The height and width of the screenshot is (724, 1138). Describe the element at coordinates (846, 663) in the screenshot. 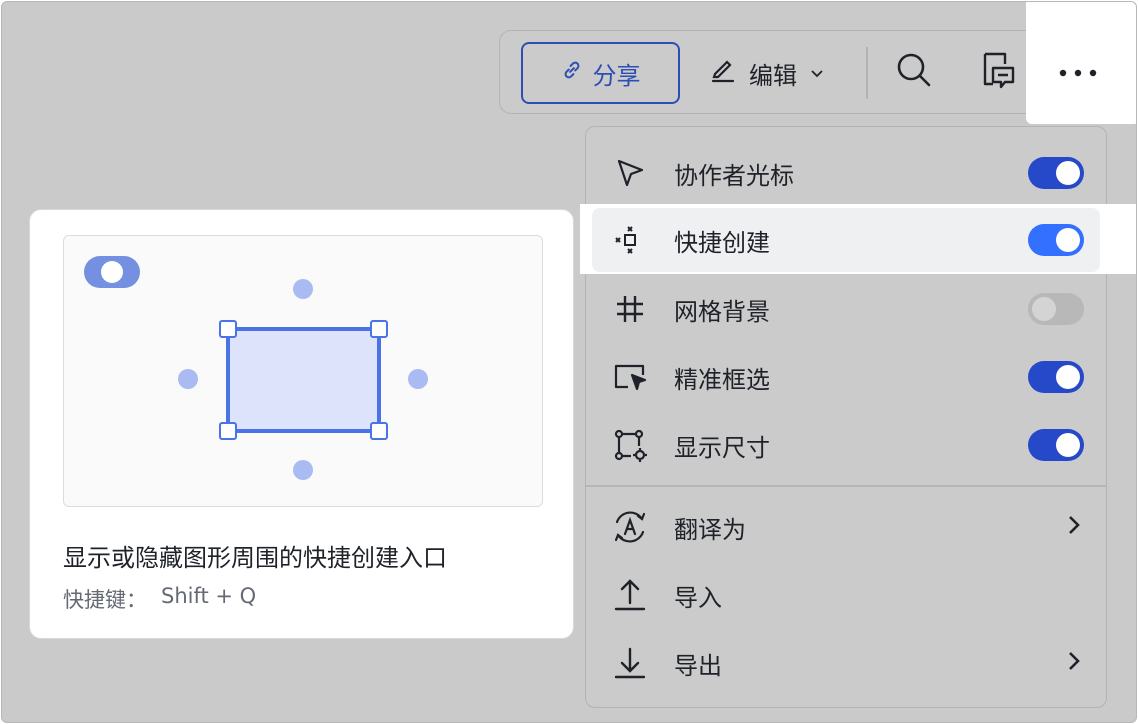

I see `menu-item-export: 导出` at that location.